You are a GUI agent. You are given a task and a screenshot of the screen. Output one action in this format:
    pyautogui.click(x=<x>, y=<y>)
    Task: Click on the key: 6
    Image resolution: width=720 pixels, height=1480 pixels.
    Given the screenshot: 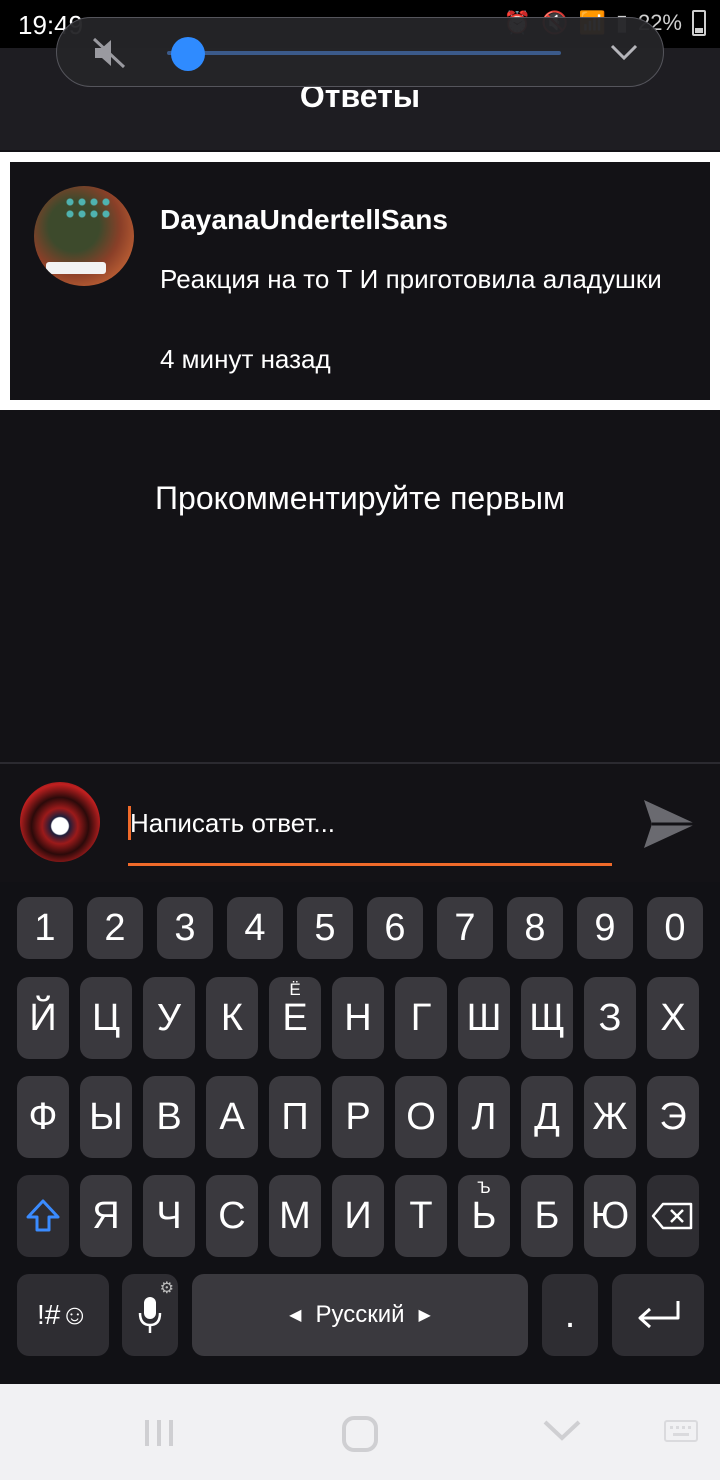 What is the action you would take?
    pyautogui.click(x=395, y=928)
    